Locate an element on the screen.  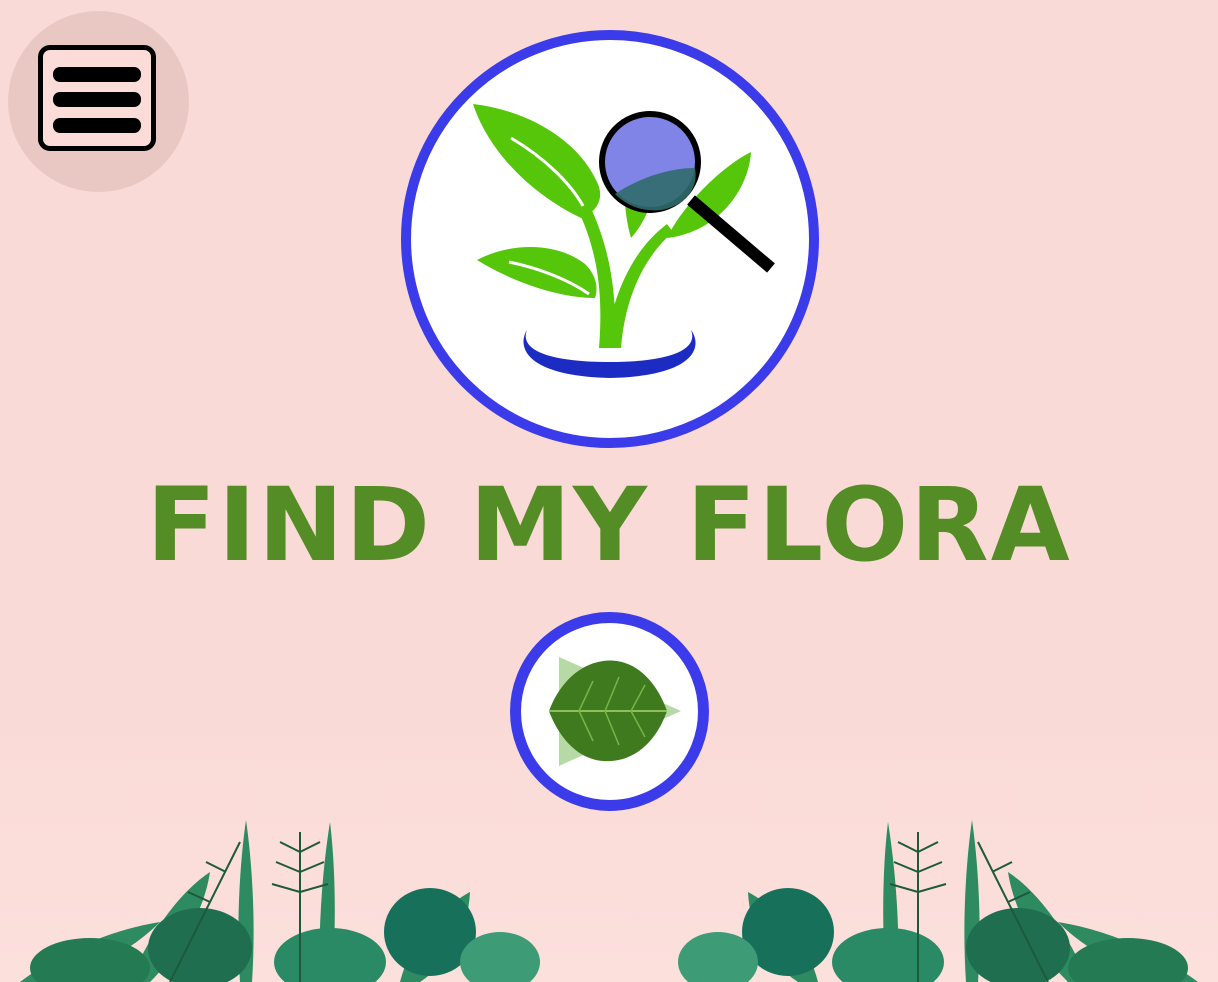
hamburger-menu-icon is located at coordinates (97, 98).